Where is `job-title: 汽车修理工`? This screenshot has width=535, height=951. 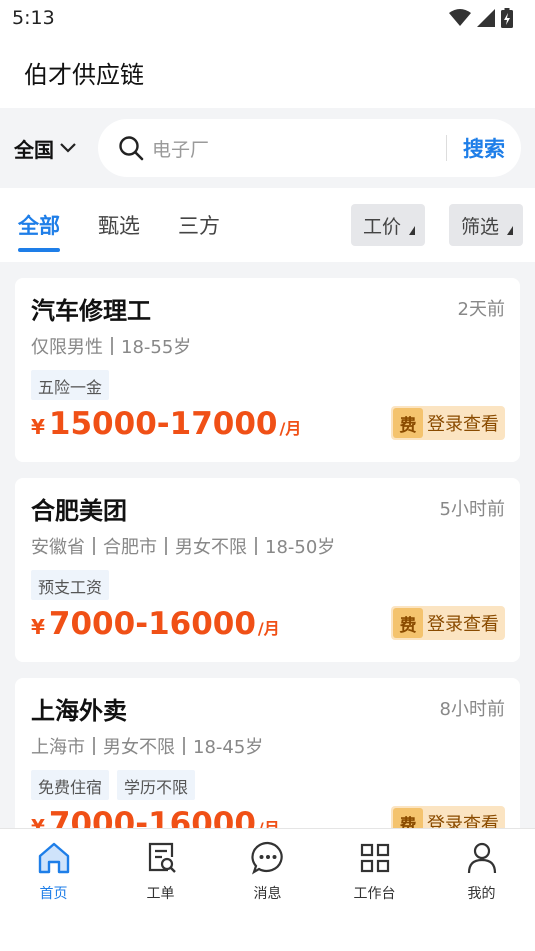 job-title: 汽车修理工 is located at coordinates (91, 310).